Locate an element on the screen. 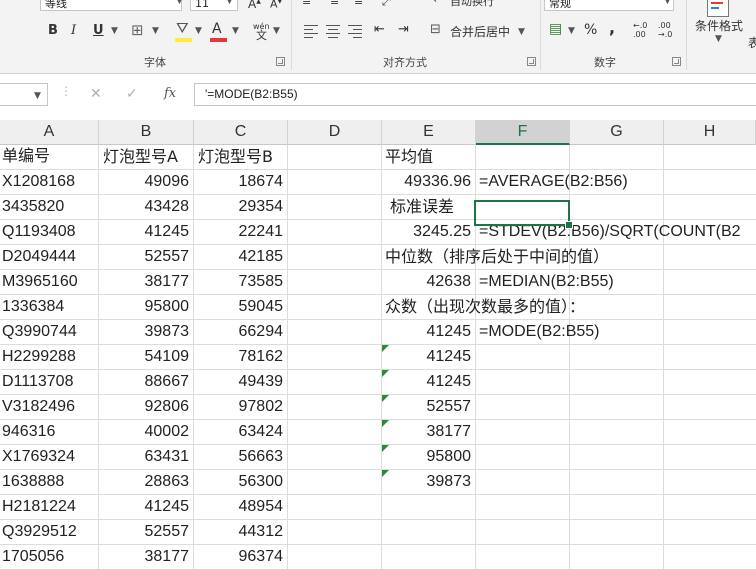 Image resolution: width=756 pixels, height=569 pixels. enter-icon: ✓ is located at coordinates (132, 94).